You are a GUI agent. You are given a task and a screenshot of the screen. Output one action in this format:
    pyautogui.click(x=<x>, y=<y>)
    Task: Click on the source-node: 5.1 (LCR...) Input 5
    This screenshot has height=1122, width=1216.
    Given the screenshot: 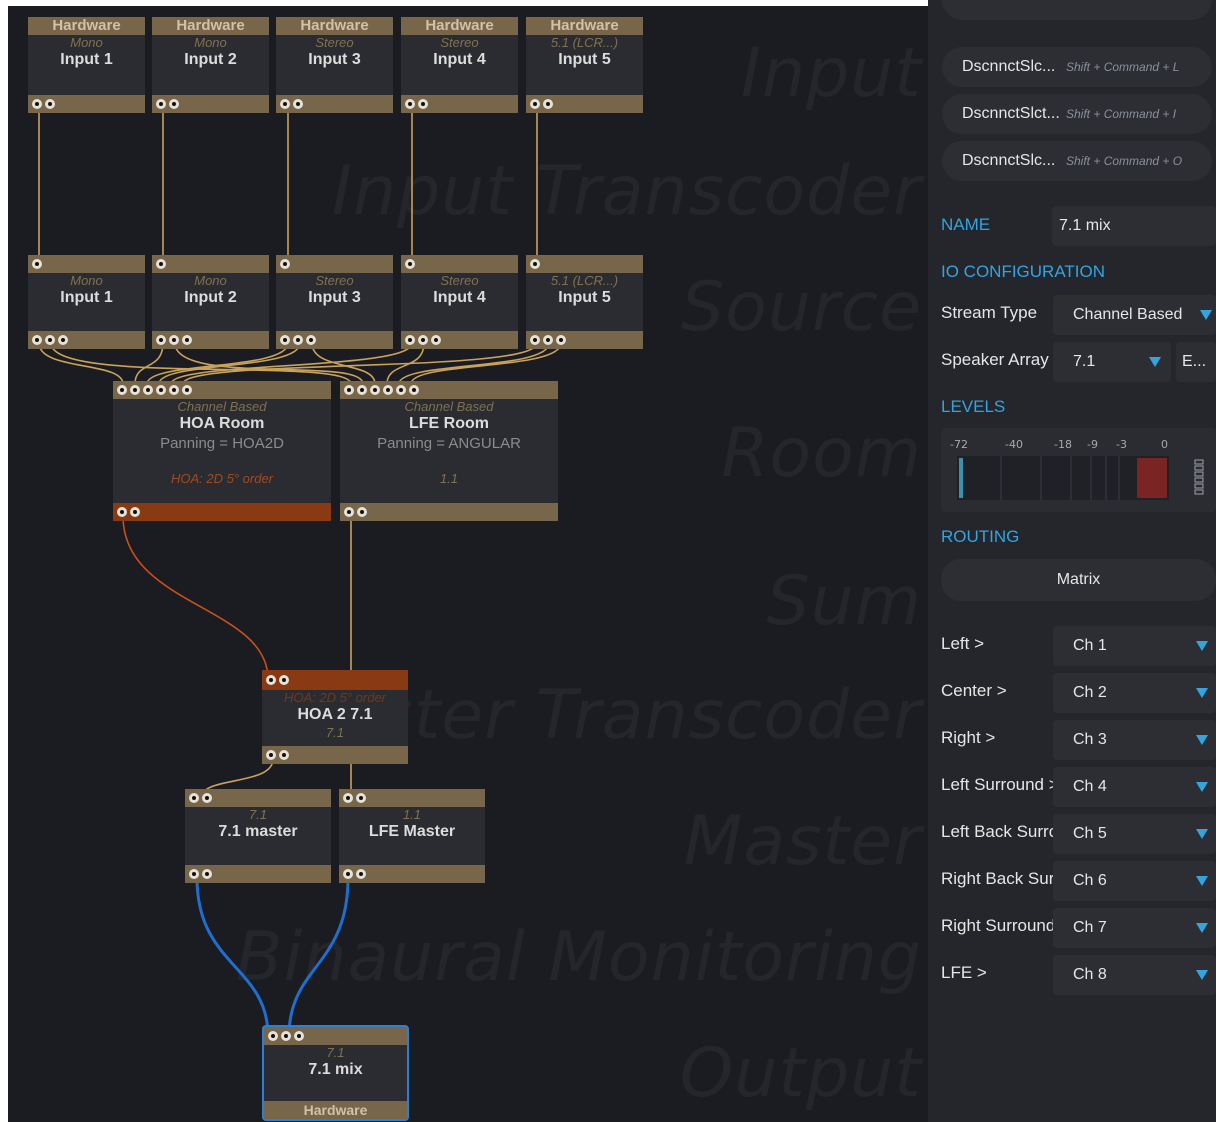 What is the action you would take?
    pyautogui.click(x=584, y=302)
    